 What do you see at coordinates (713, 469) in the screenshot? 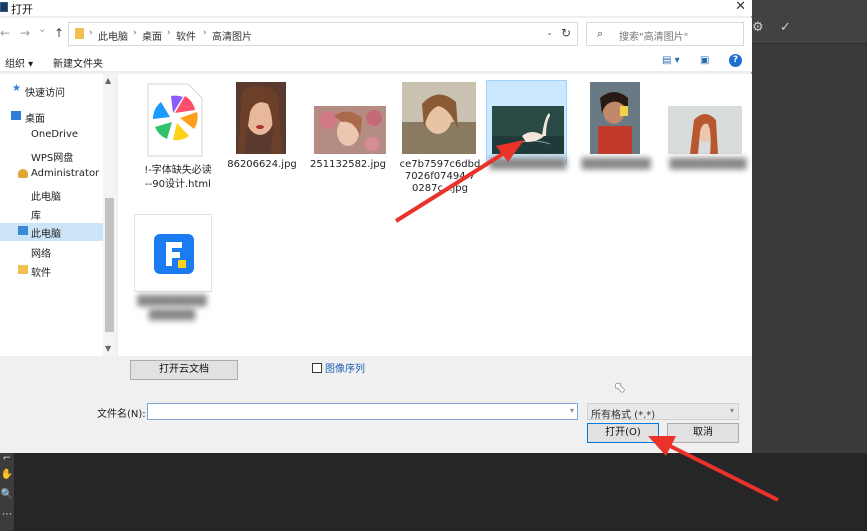
I see `annotation-arrow-to-open` at bounding box center [713, 469].